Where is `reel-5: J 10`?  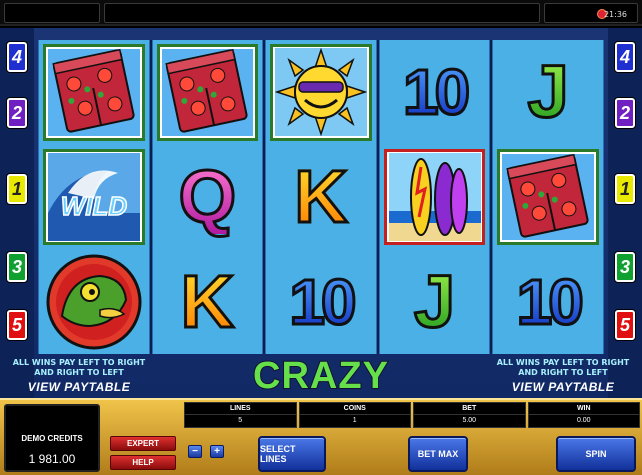 reel-5: J 10 is located at coordinates (548, 197).